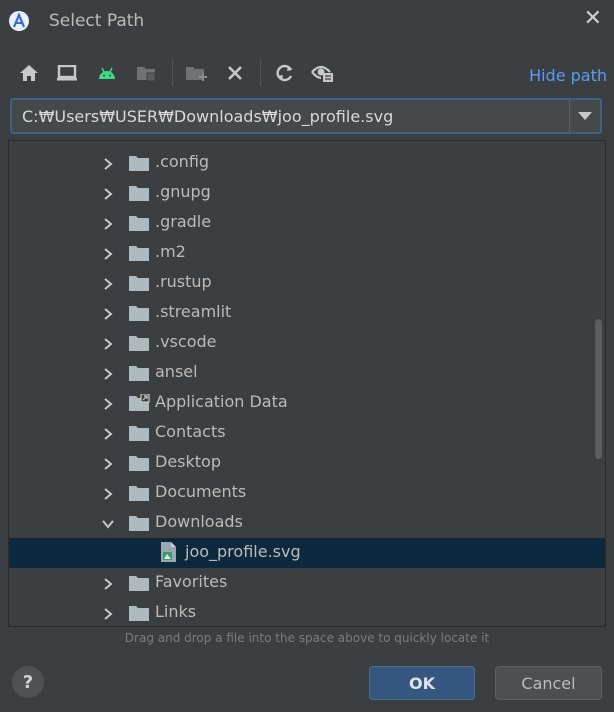 This screenshot has height=712, width=614. I want to click on help-button: ?, so click(28, 682).